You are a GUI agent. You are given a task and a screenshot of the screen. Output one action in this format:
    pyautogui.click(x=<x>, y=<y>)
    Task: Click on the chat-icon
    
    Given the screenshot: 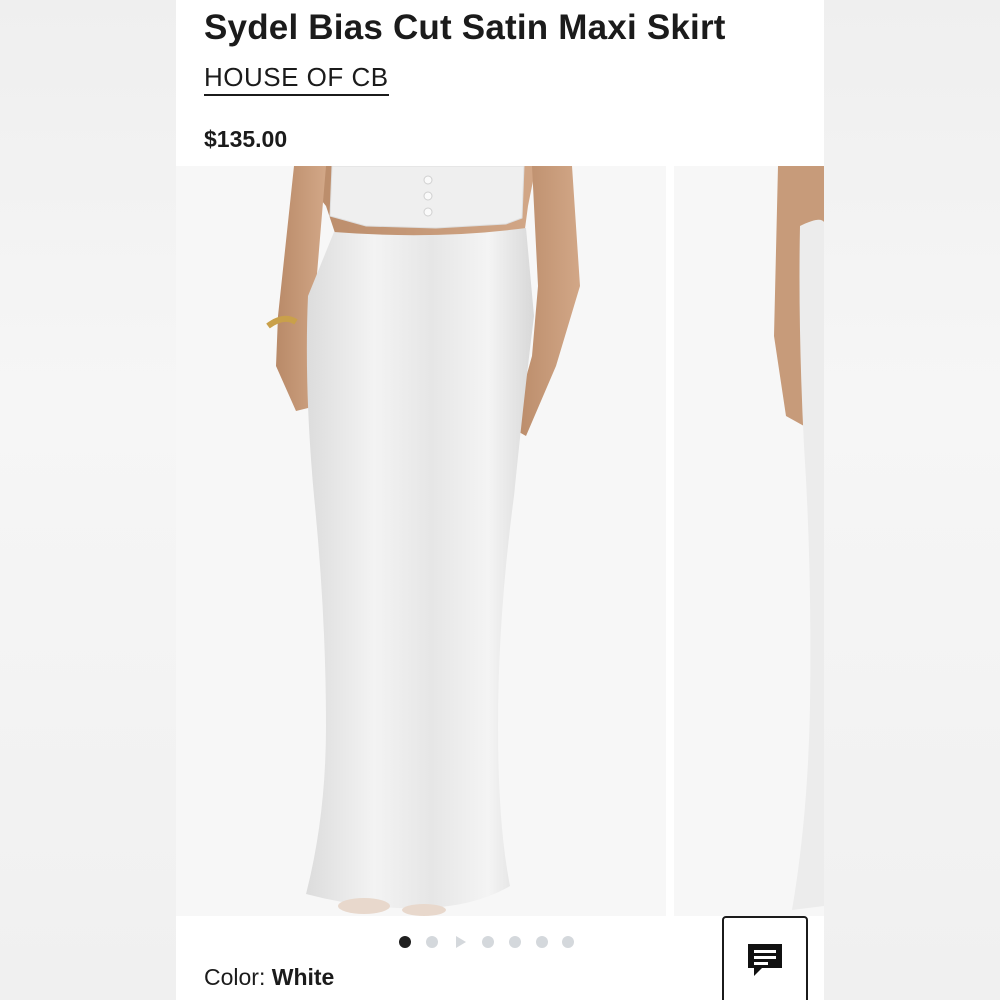 What is the action you would take?
    pyautogui.click(x=765, y=960)
    